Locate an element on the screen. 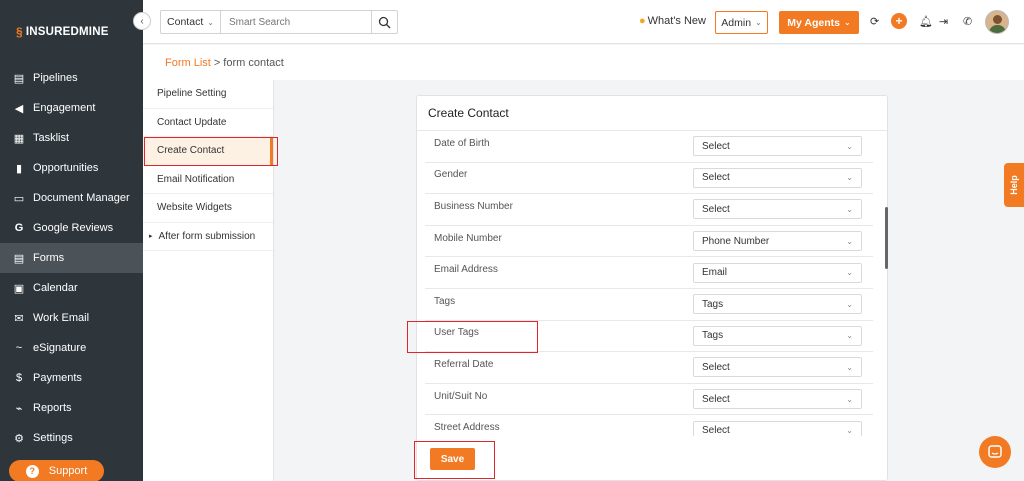 The image size is (1024, 481). question-icon: ? is located at coordinates (32, 471).